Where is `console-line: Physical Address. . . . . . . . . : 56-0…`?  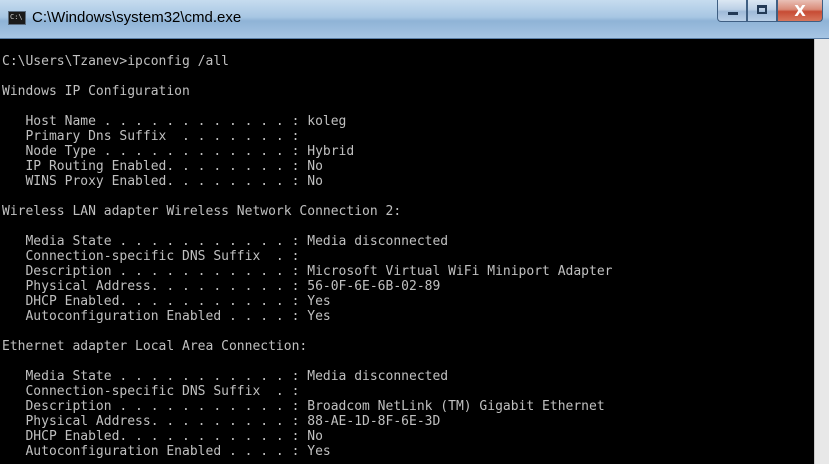
console-line: Physical Address. . . . . . . . . : 56-0… is located at coordinates (221, 286).